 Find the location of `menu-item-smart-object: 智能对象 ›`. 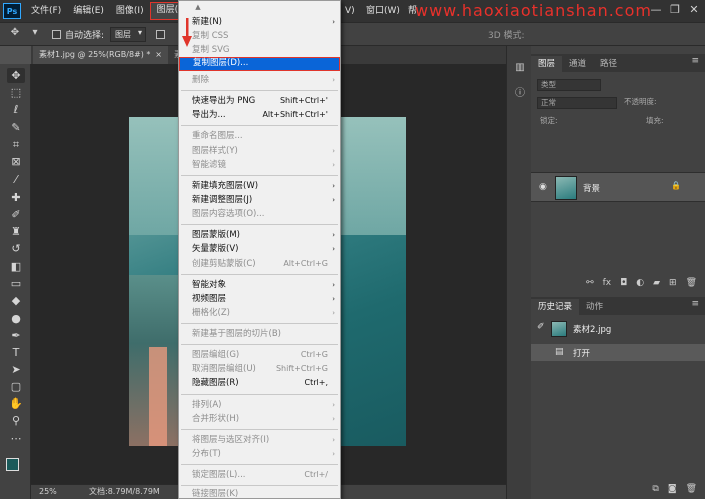

menu-item-smart-object: 智能对象 › is located at coordinates (259, 285).